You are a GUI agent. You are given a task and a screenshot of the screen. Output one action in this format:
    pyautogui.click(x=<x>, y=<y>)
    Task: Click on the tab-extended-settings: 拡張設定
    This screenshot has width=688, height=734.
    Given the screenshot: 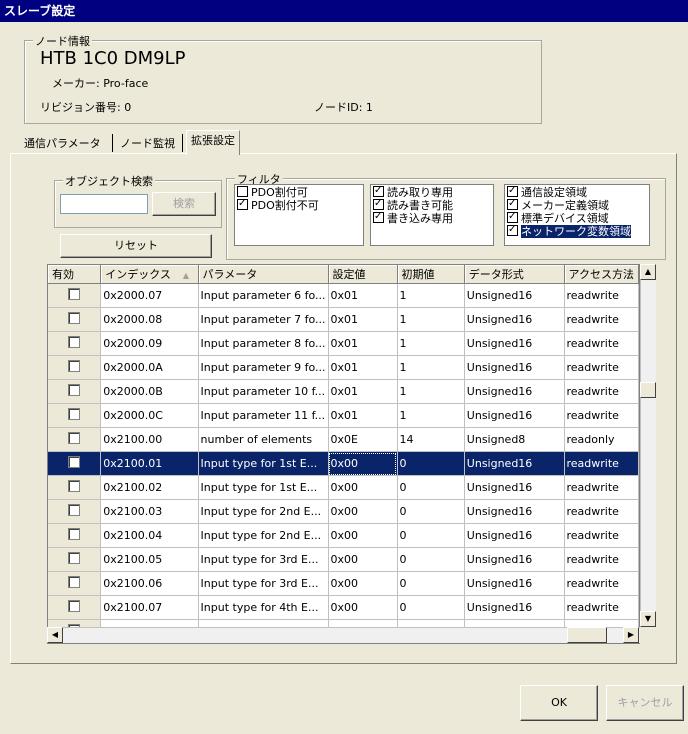 What is the action you would take?
    pyautogui.click(x=213, y=142)
    